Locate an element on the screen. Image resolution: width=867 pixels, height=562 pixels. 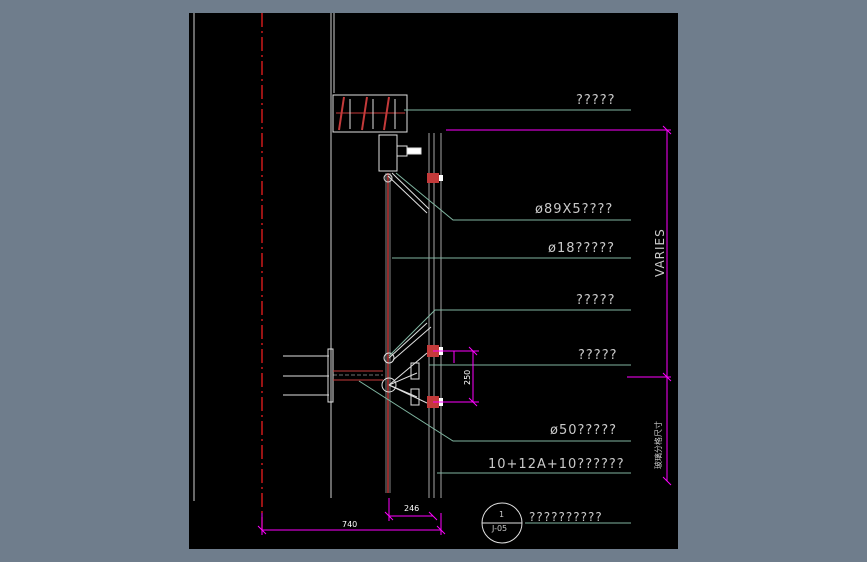
label-rod: ø18????? is located at coordinates (581, 248).